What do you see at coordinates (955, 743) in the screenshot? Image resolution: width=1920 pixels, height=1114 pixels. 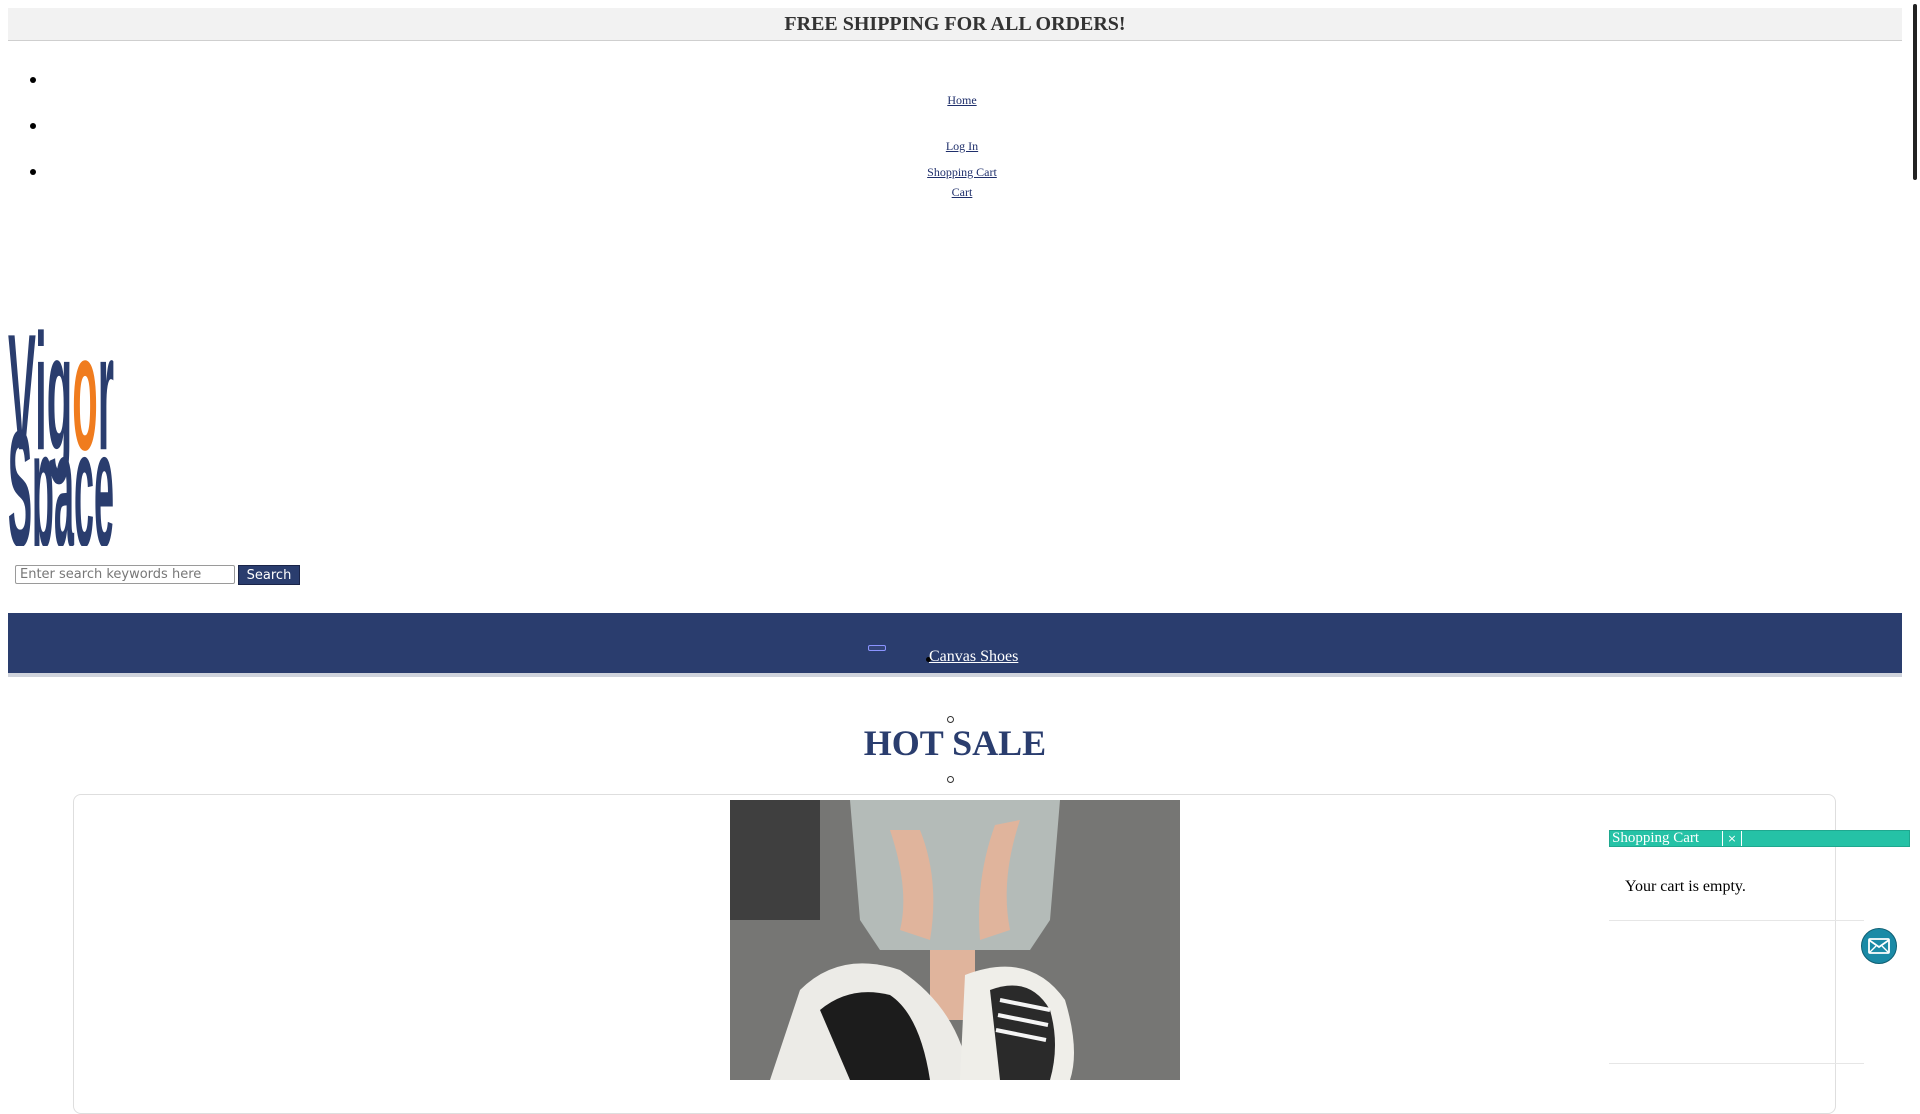 I see `hot-sale-title: HOT SALE` at bounding box center [955, 743].